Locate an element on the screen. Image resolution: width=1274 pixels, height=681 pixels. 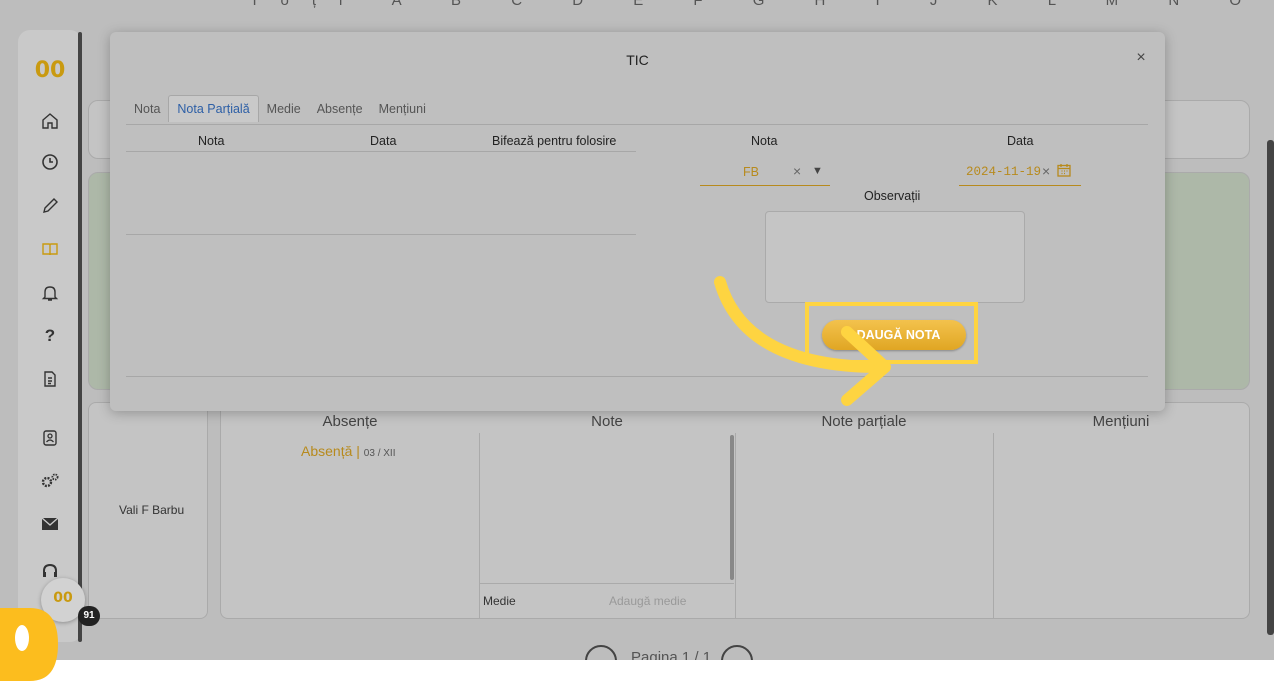
absence-entry: Absență | 03 / XII is located at coordinates (348, 451).